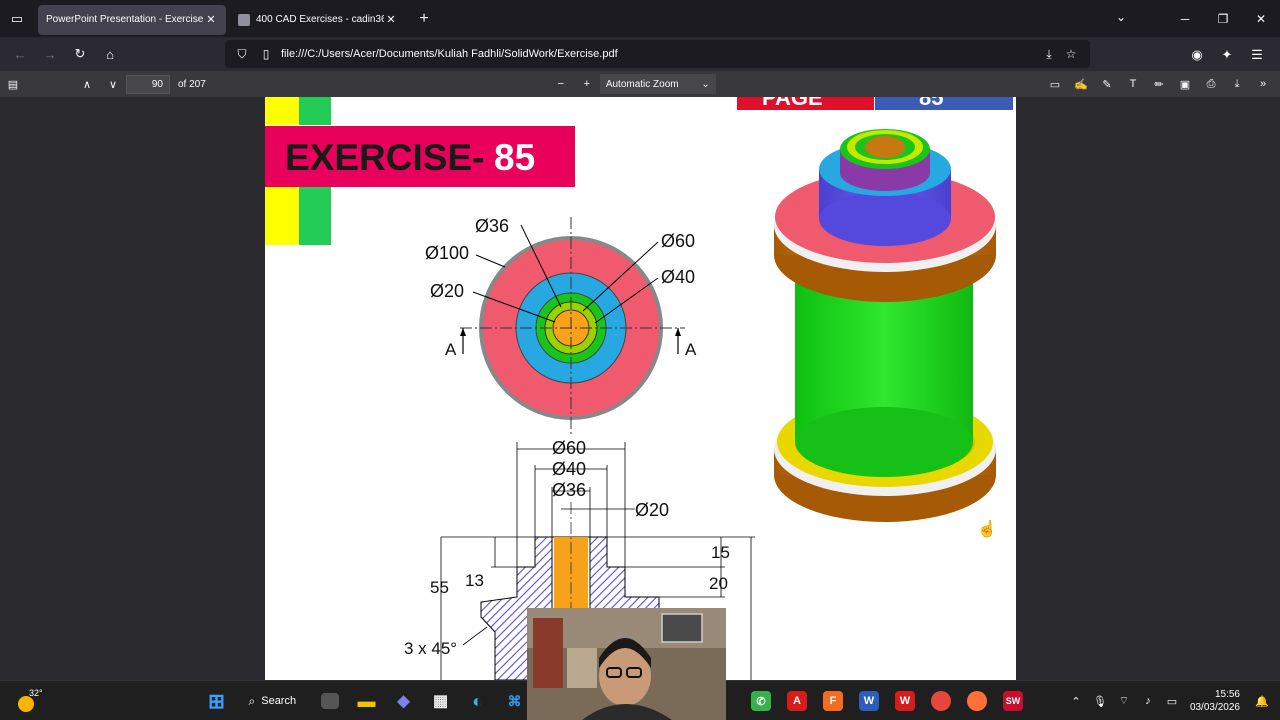 The width and height of the screenshot is (1280, 720). Describe the element at coordinates (1100, 701) in the screenshot. I see `microphone-icon: 🎙` at that location.